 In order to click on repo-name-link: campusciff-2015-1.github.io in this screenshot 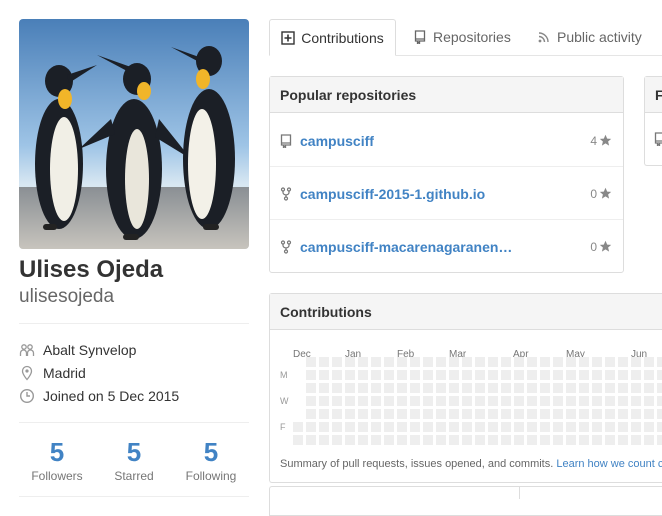, I will do `click(409, 194)`.